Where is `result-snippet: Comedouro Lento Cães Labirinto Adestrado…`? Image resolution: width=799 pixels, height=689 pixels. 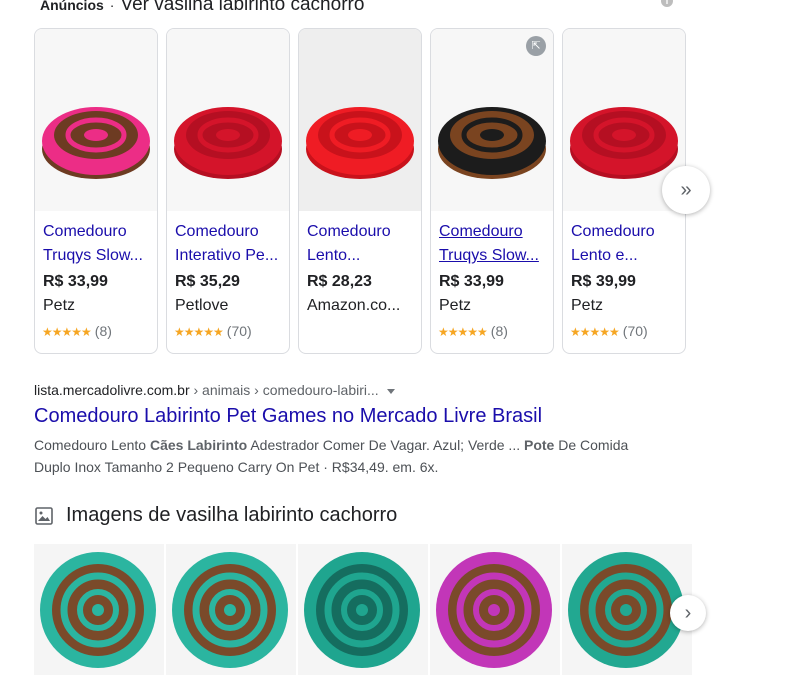 result-snippet: Comedouro Lento Cães Labirinto Adestrado… is located at coordinates (331, 456).